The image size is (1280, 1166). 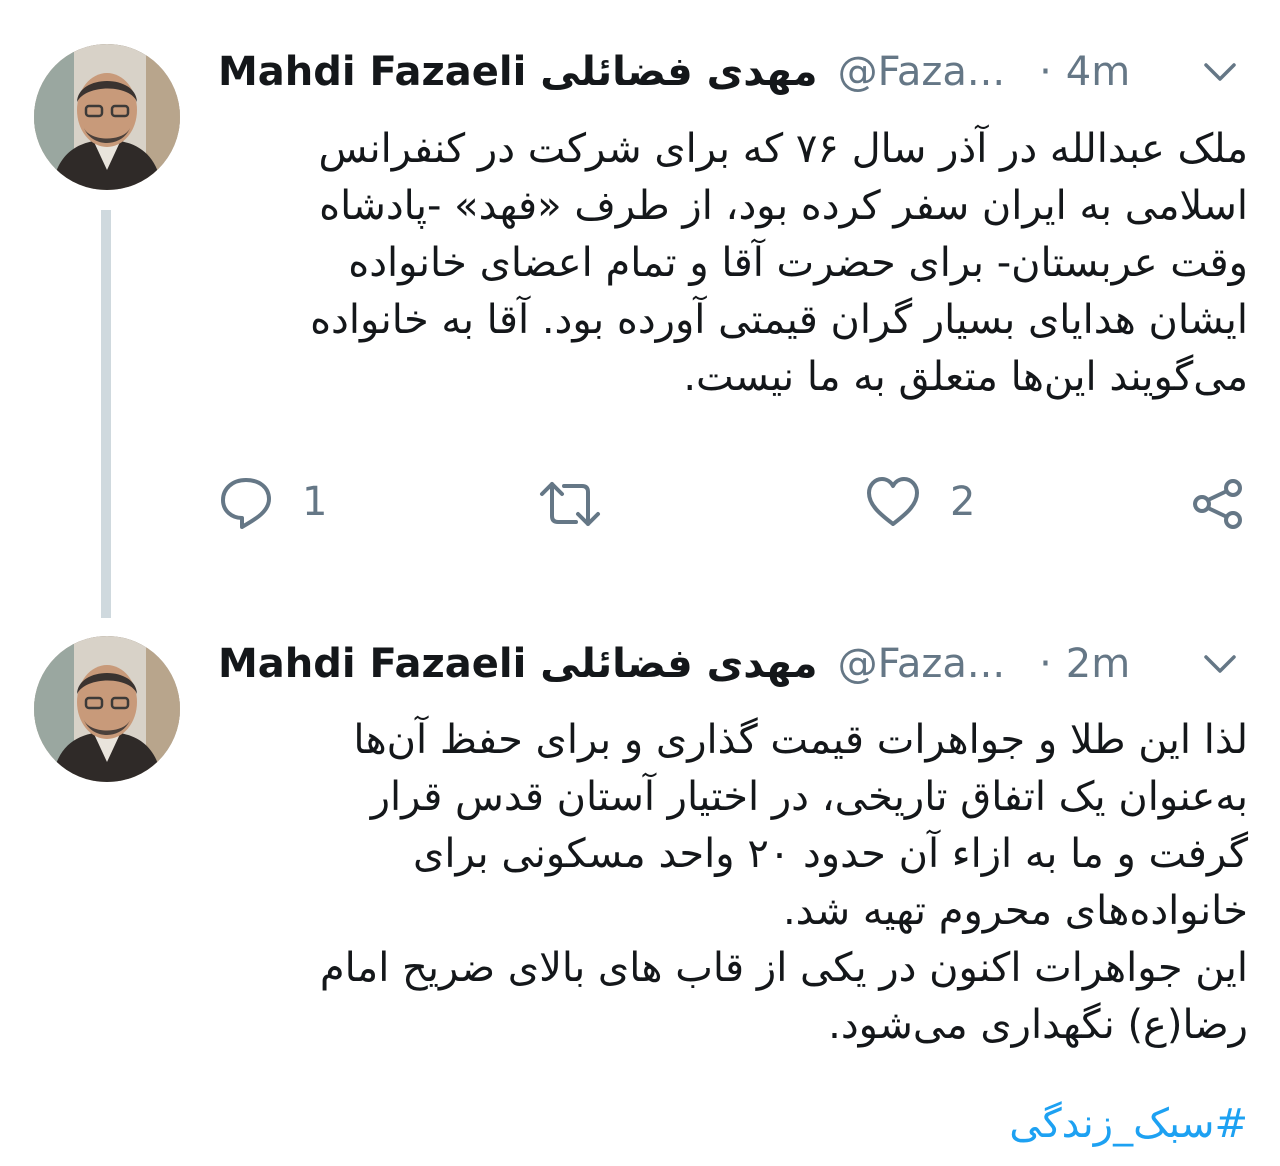 What do you see at coordinates (734, 1124) in the screenshot?
I see `hashtag-link: #سبک_زندگی` at bounding box center [734, 1124].